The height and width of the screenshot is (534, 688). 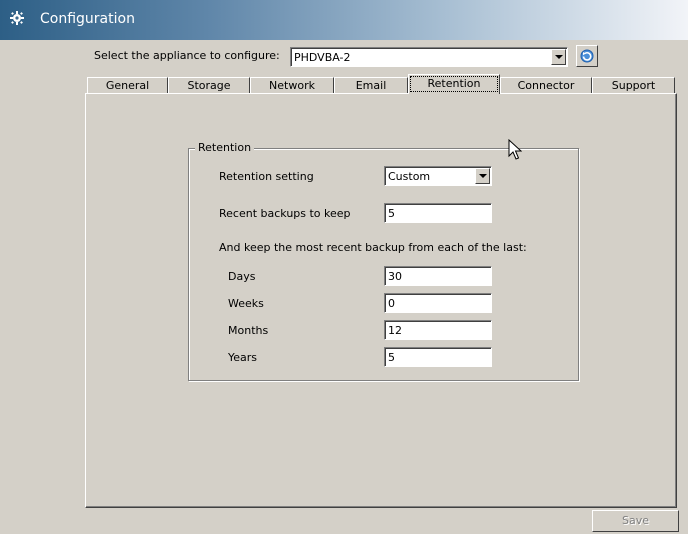 What do you see at coordinates (635, 521) in the screenshot?
I see `save-button: Save` at bounding box center [635, 521].